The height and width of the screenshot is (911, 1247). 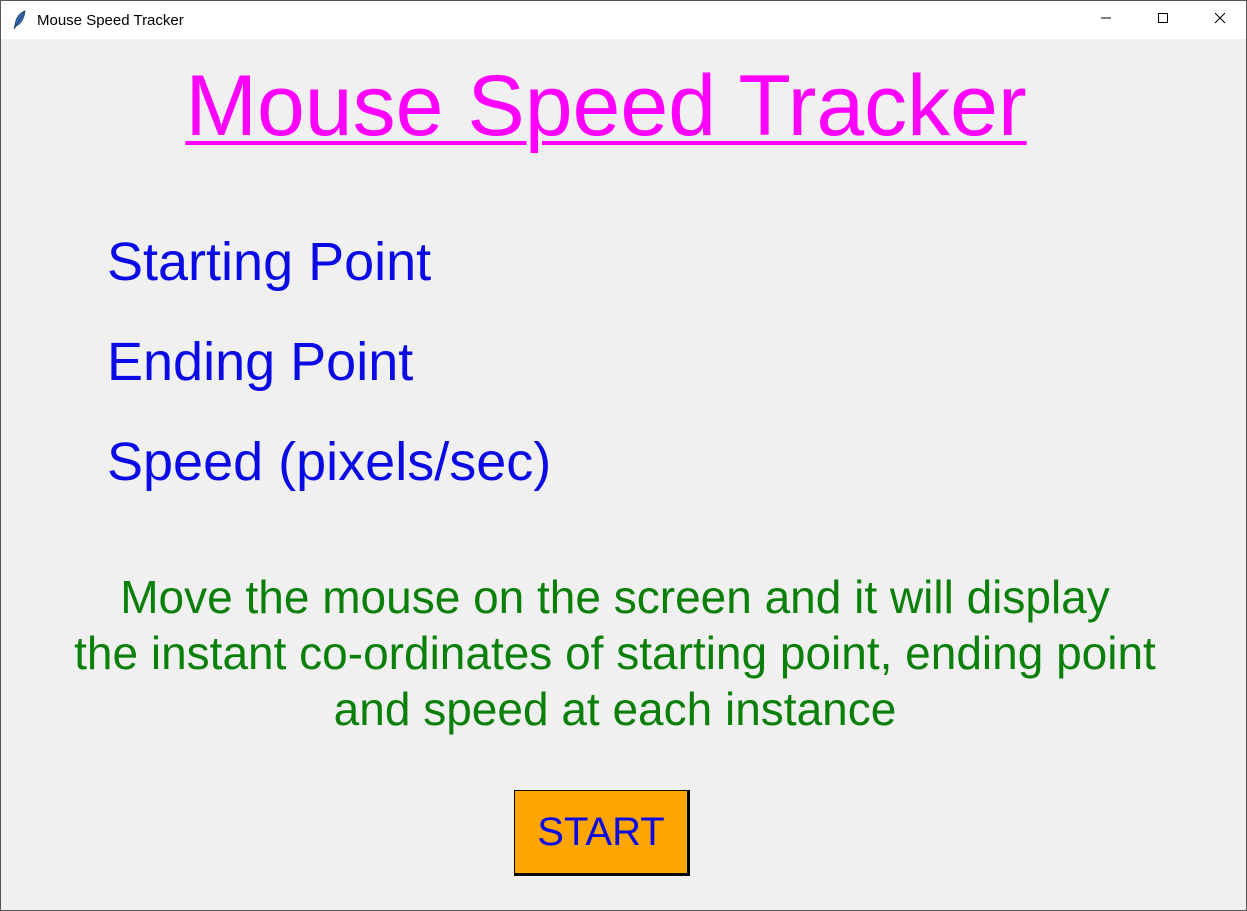 What do you see at coordinates (20, 20) in the screenshot?
I see `feather-icon` at bounding box center [20, 20].